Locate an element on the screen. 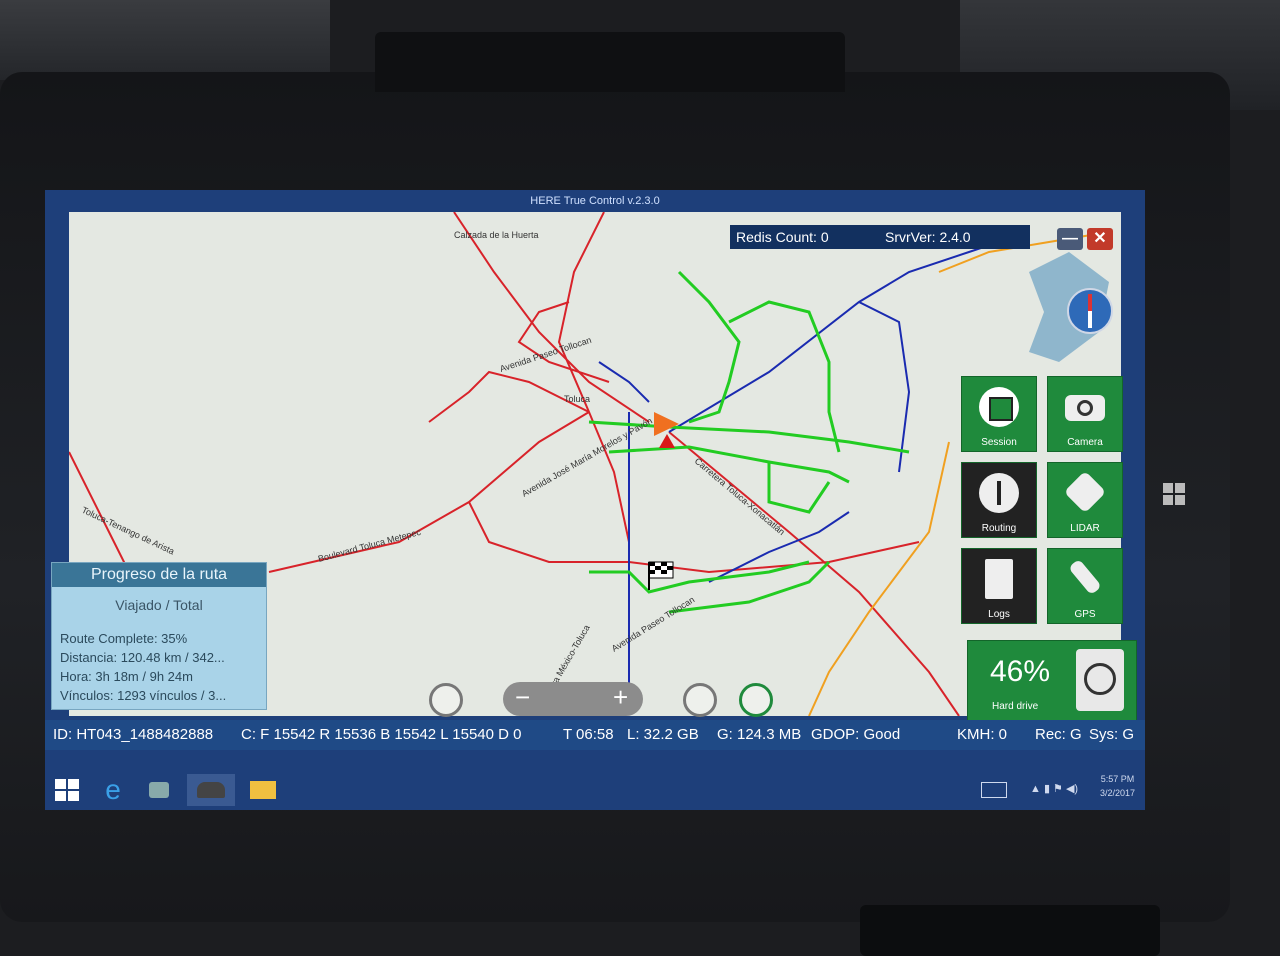 The width and height of the screenshot is (1280, 956). vehicle-position-marker is located at coordinates (666, 424).